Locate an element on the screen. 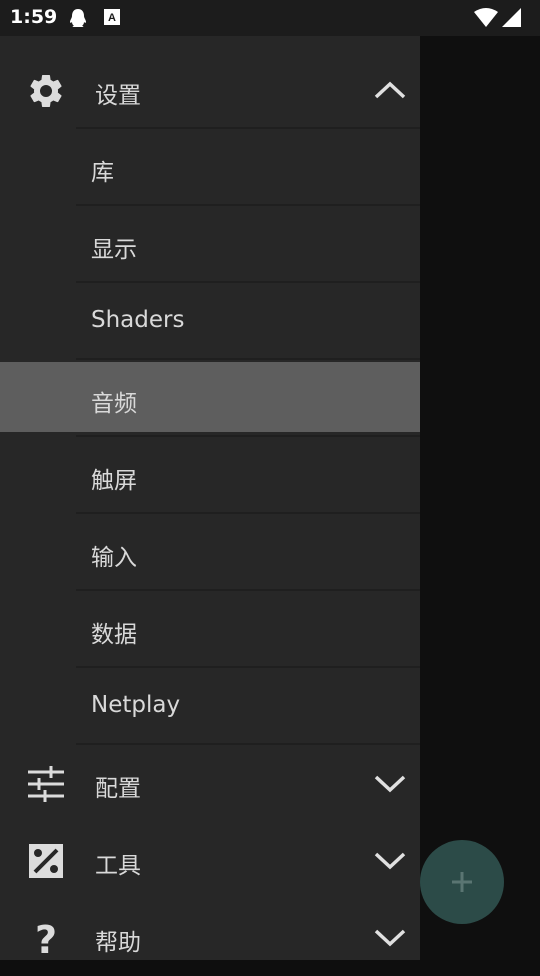 The image size is (540, 976). plus-icon is located at coordinates (462, 882).